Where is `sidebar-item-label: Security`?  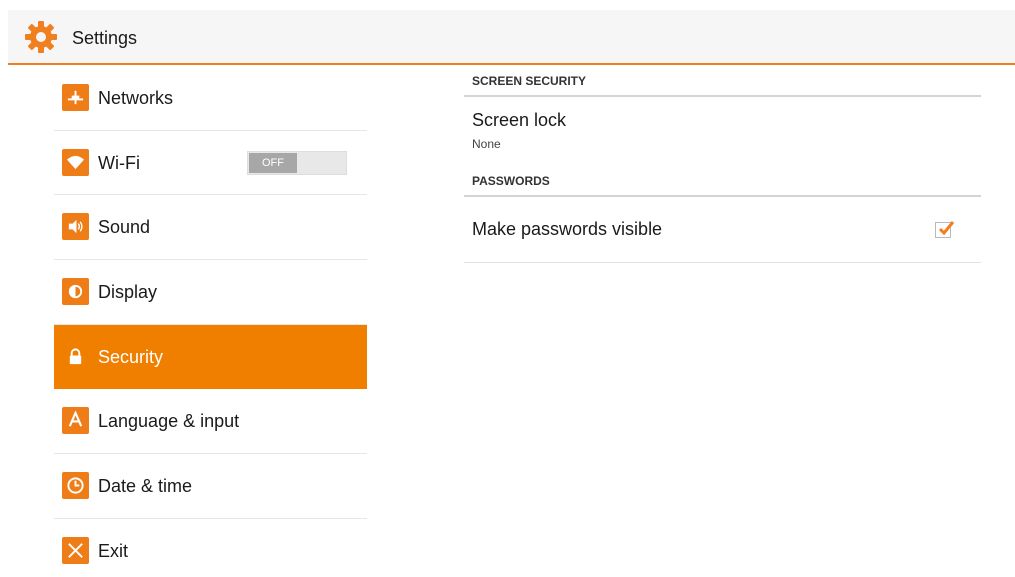
sidebar-item-label: Security is located at coordinates (131, 356).